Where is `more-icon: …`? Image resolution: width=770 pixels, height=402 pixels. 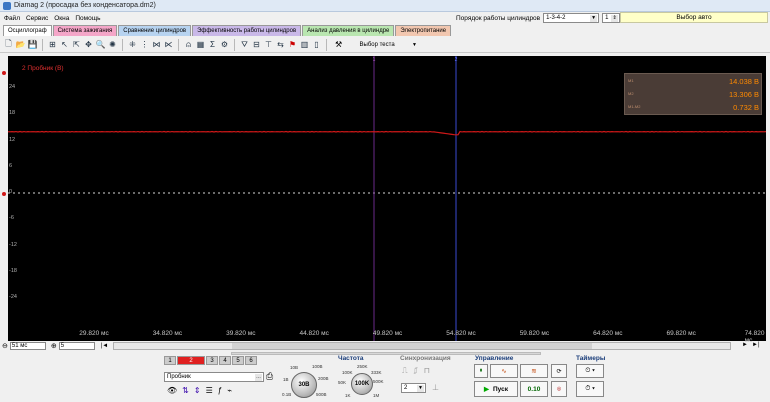 more-icon: … is located at coordinates (258, 377).